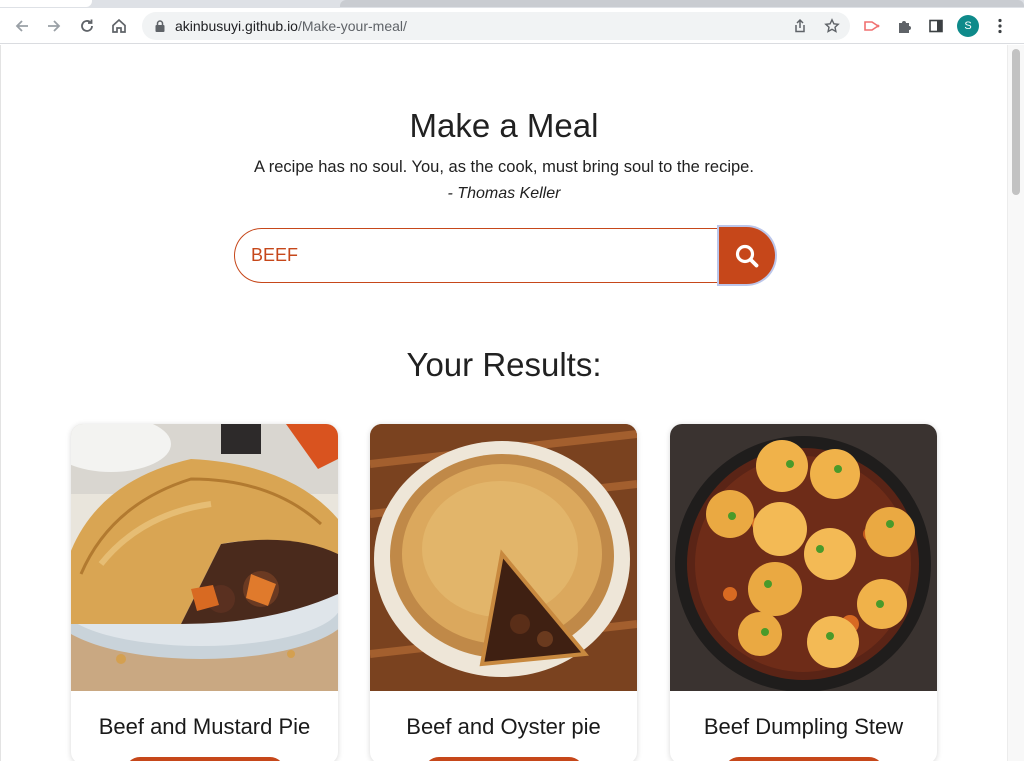  Describe the element at coordinates (872, 26) in the screenshot. I see `extension-cast-icon` at that location.